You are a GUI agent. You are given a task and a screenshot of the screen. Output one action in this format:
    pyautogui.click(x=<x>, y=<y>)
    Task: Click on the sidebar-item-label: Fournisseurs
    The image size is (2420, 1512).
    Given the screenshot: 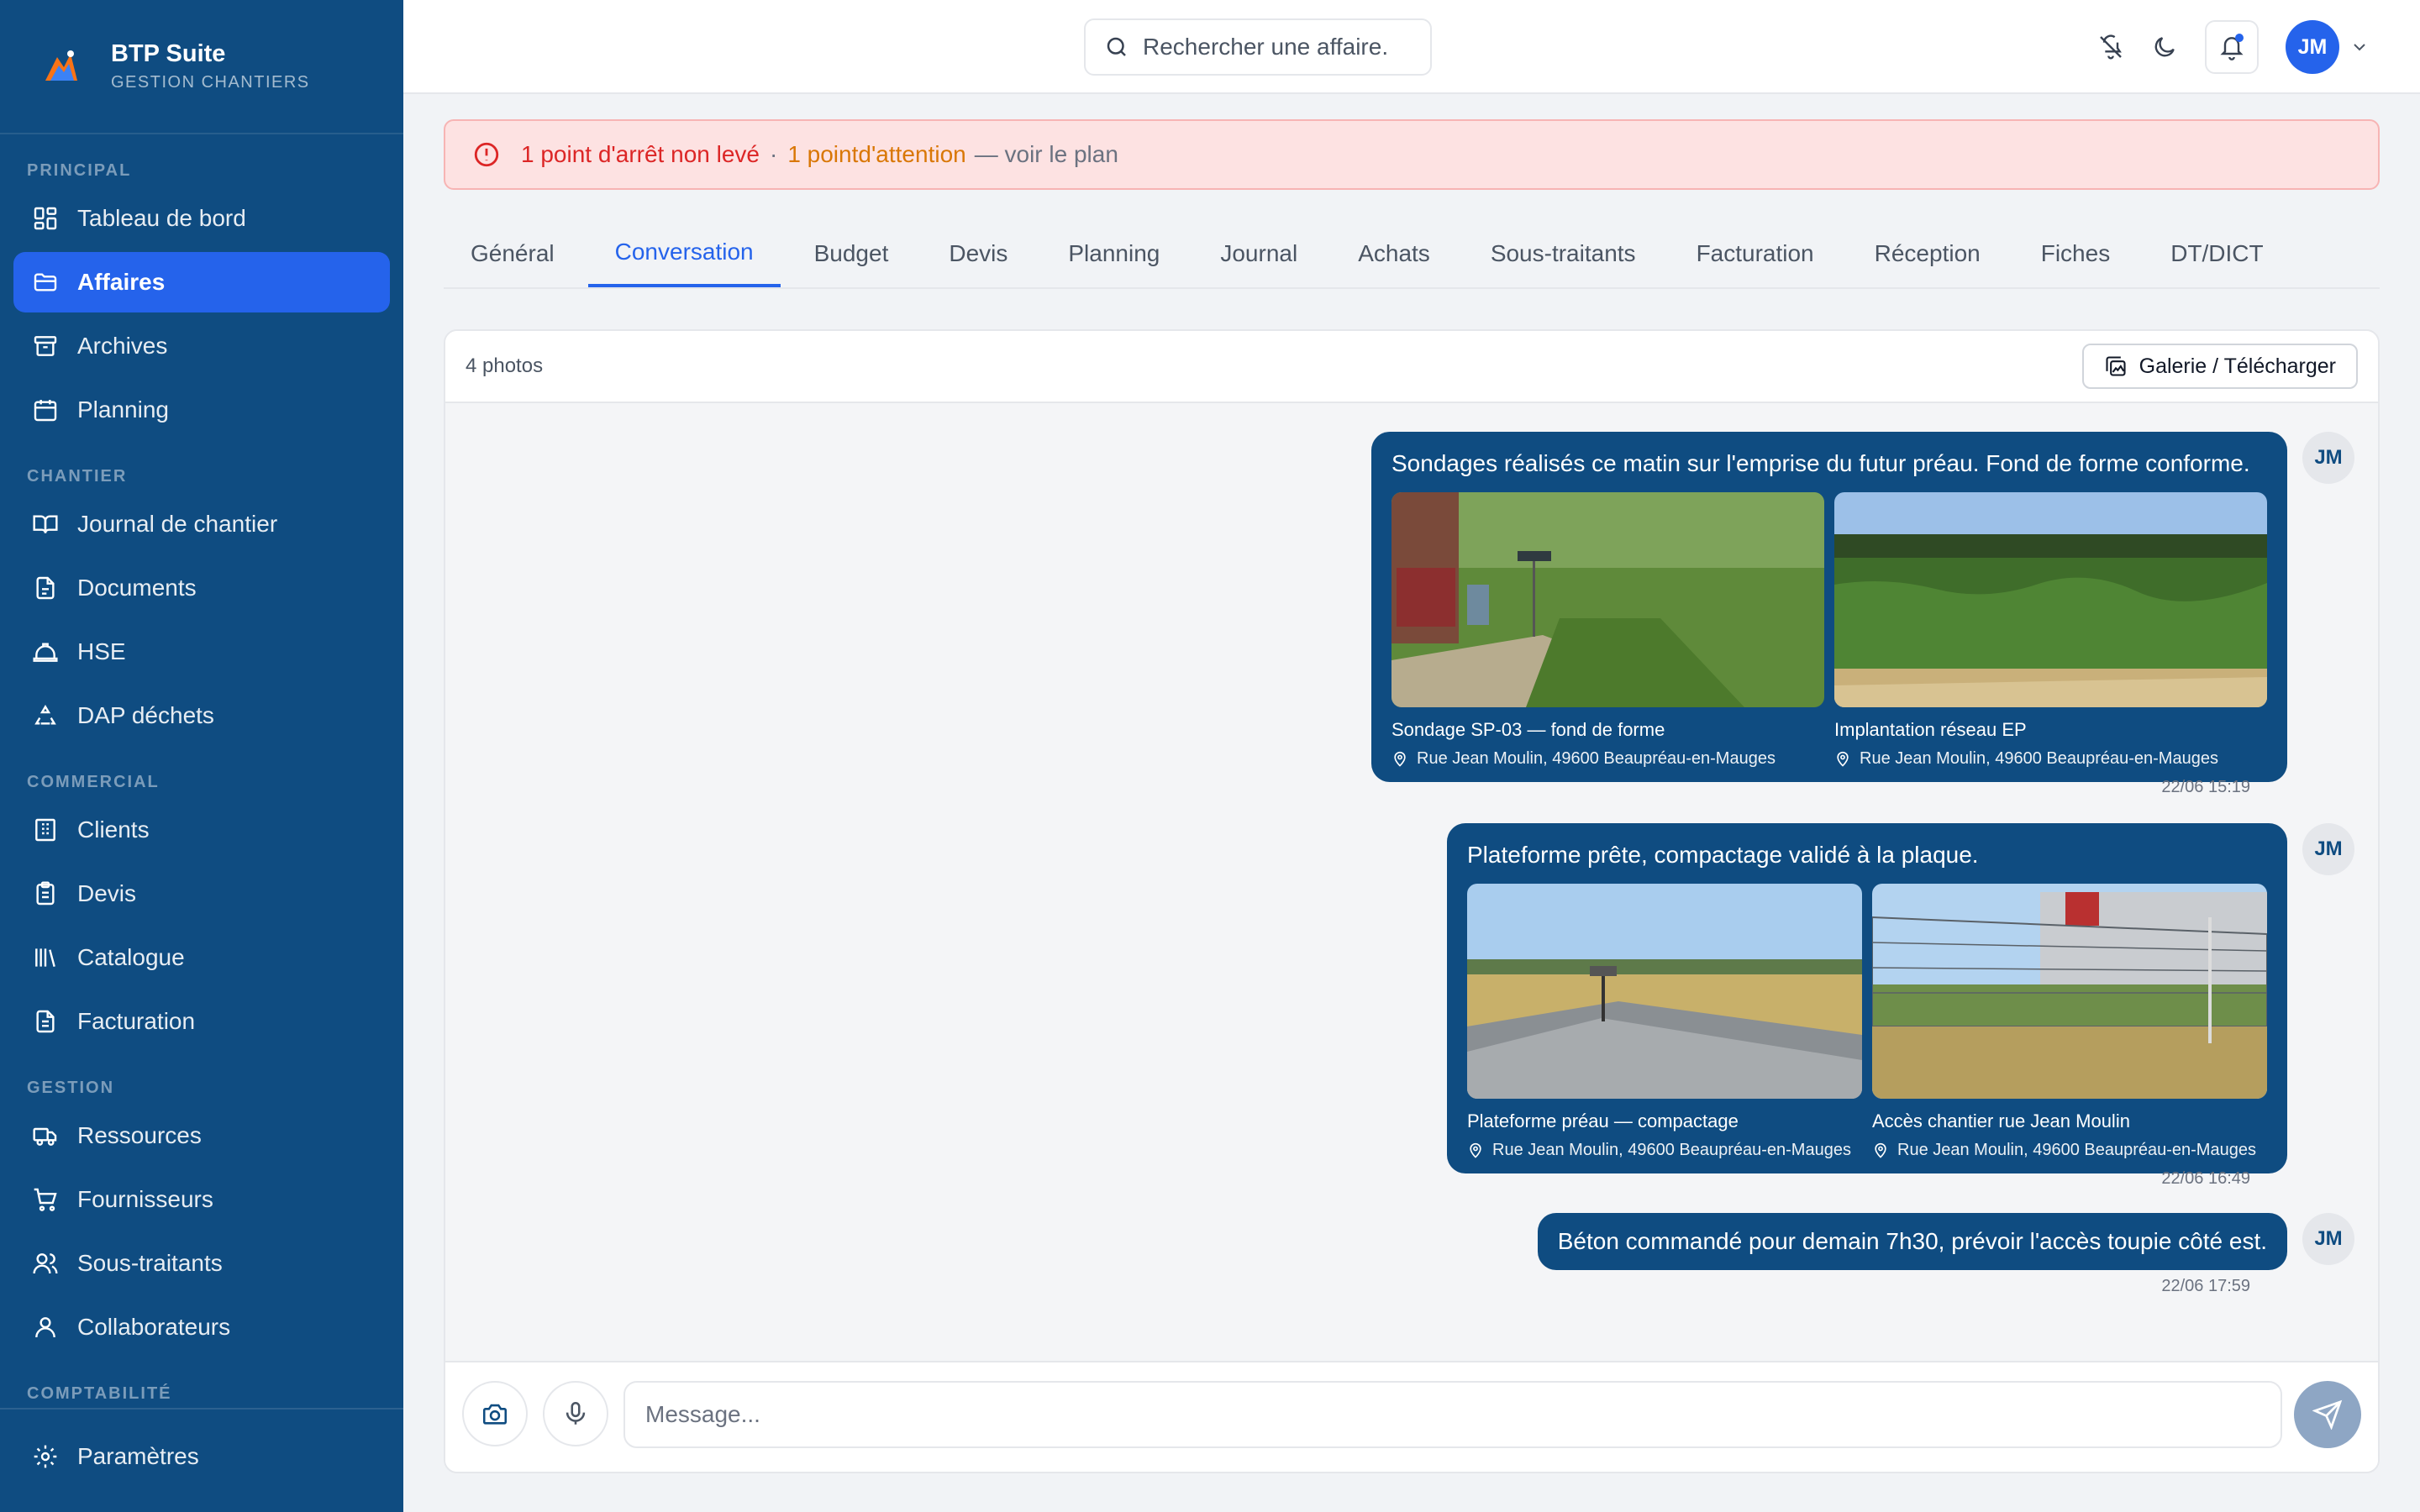 What is the action you would take?
    pyautogui.click(x=145, y=1199)
    